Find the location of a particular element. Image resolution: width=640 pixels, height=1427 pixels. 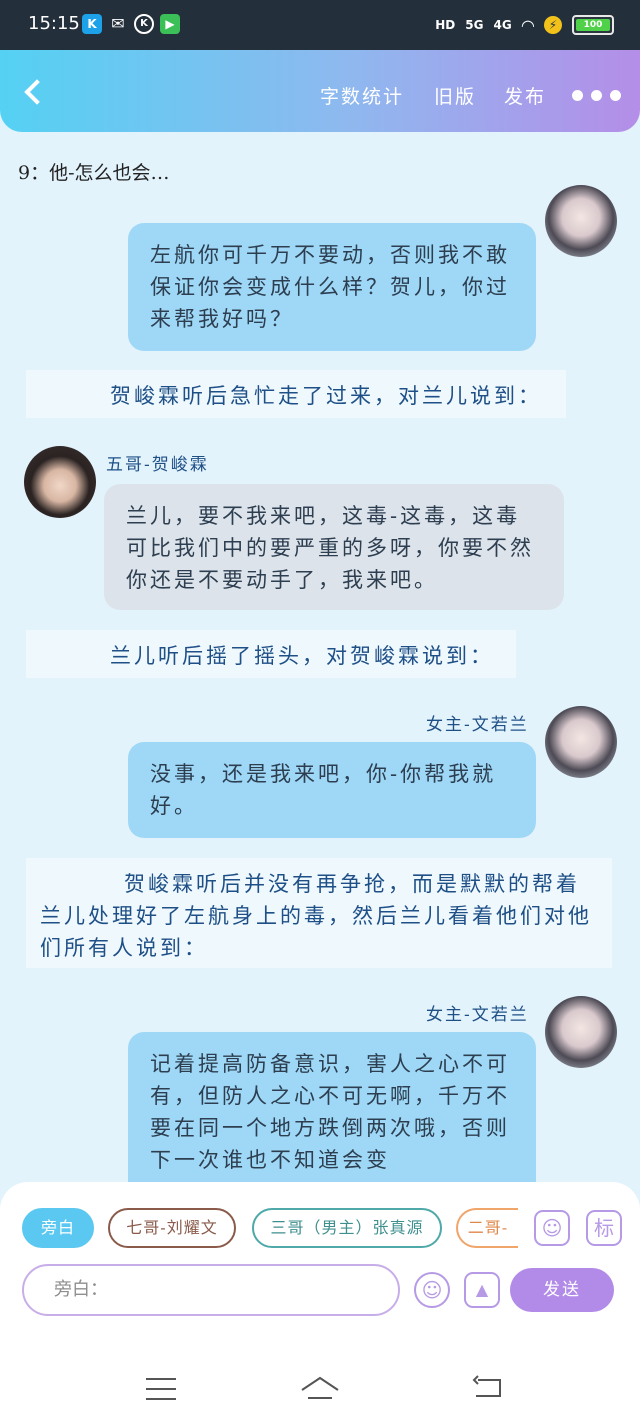

k-circle-icon: K is located at coordinates (144, 24).